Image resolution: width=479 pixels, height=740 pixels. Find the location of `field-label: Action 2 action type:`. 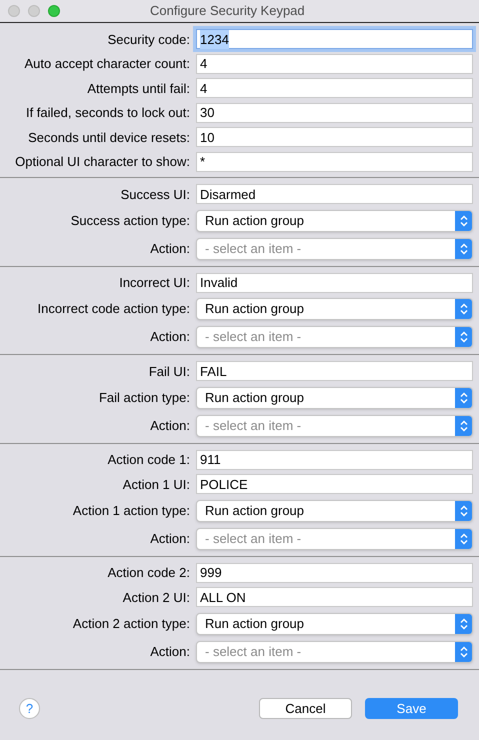

field-label: Action 2 action type: is located at coordinates (131, 623).